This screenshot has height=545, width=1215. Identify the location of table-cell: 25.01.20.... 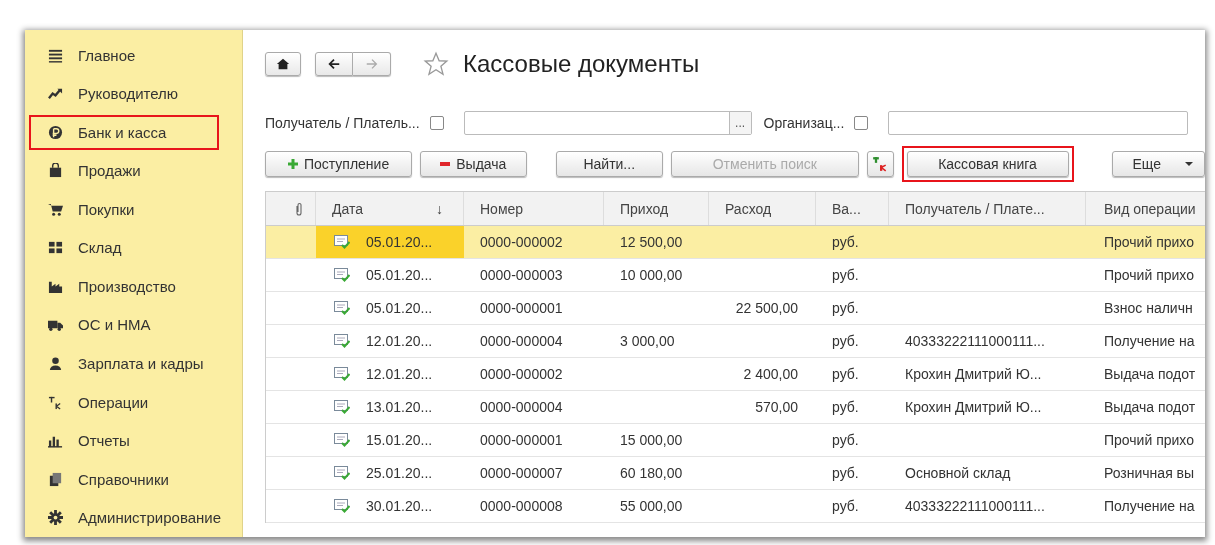
(399, 473).